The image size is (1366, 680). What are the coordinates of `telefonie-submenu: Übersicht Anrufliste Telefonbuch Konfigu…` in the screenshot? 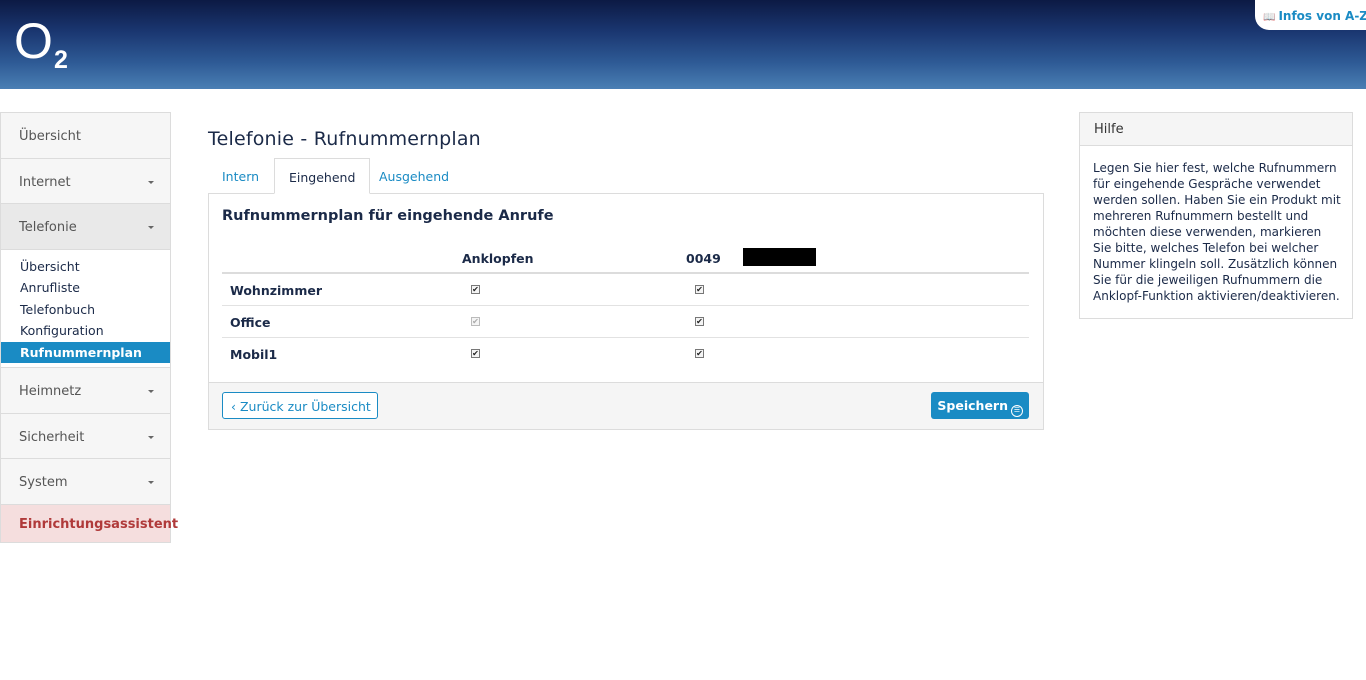 It's located at (85, 308).